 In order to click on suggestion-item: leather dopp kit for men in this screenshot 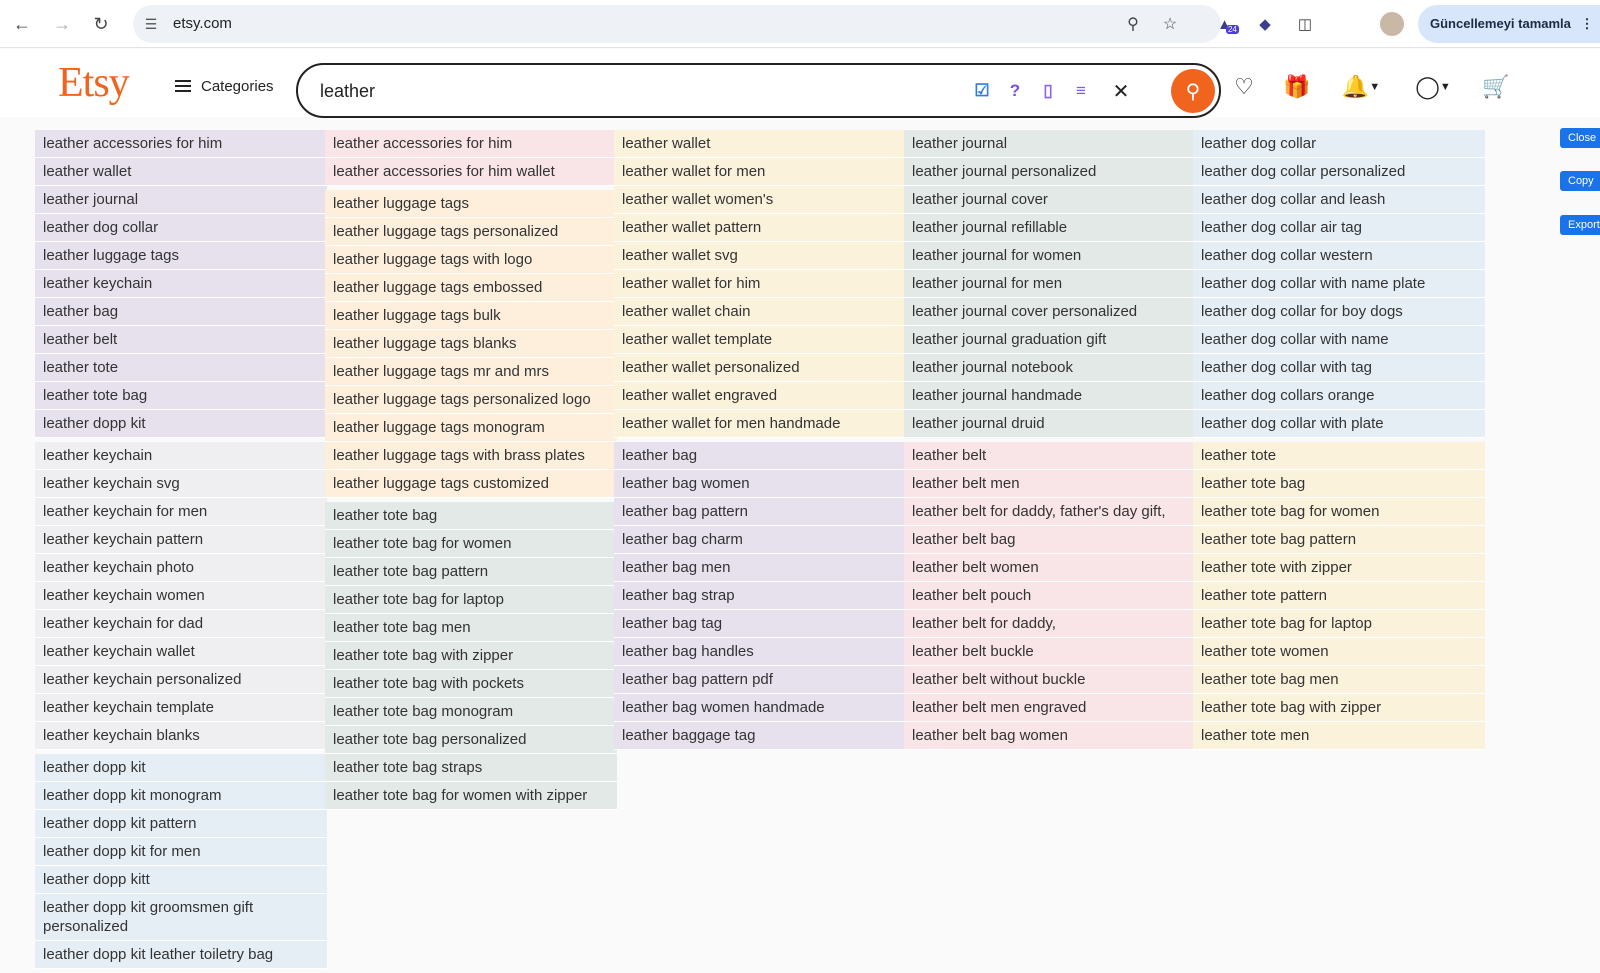, I will do `click(181, 852)`.